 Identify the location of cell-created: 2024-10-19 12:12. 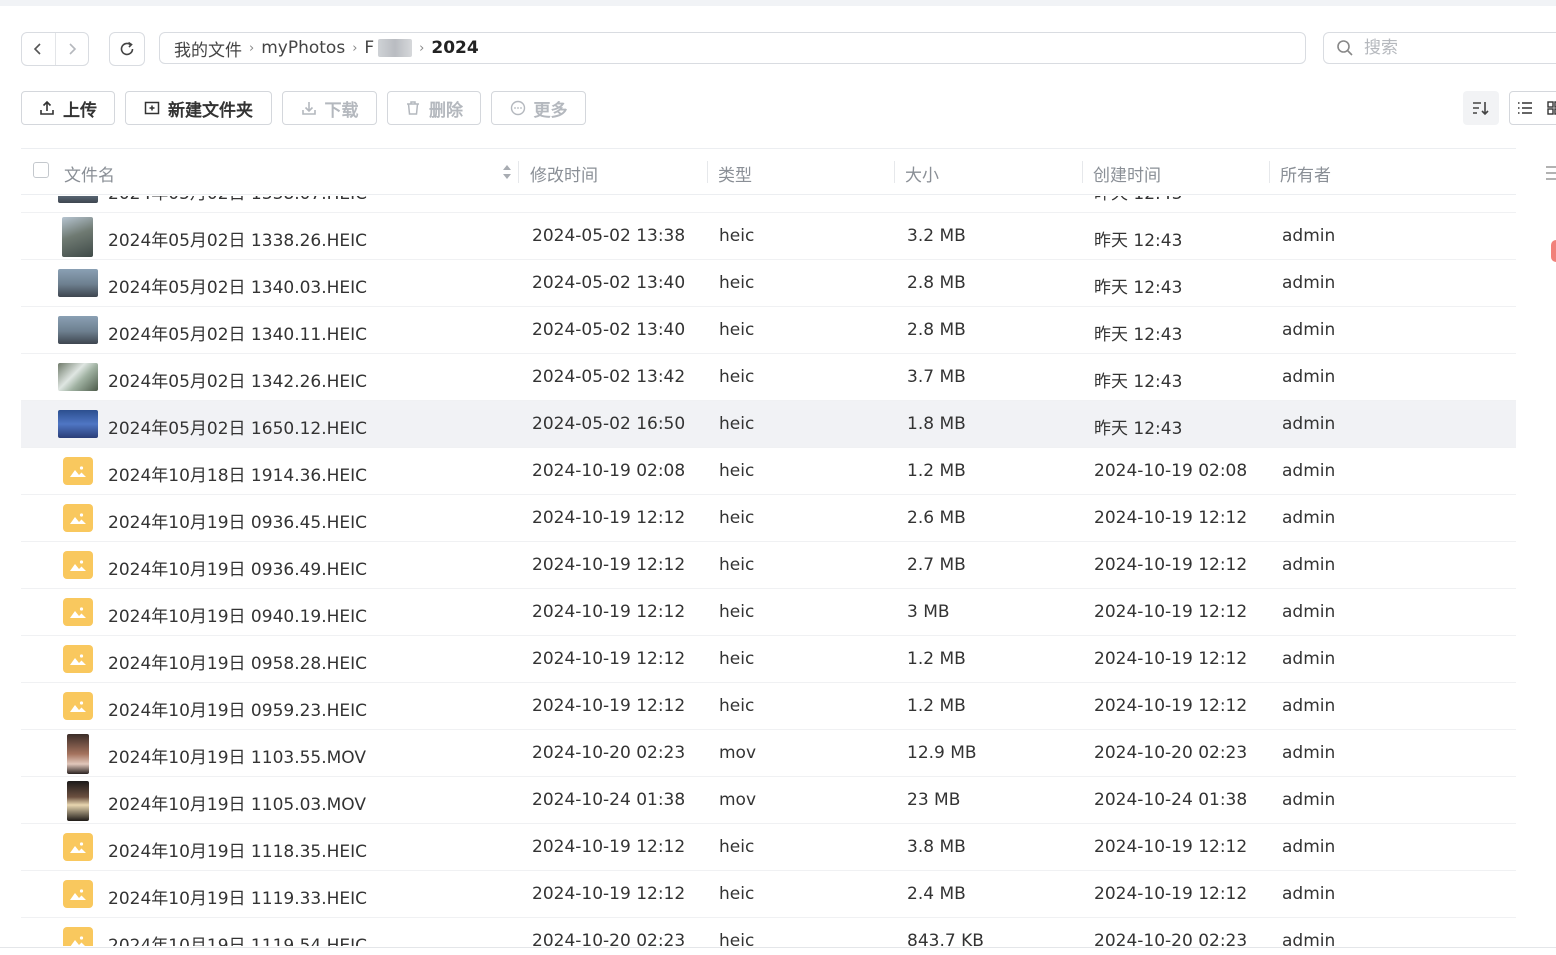
(1171, 894).